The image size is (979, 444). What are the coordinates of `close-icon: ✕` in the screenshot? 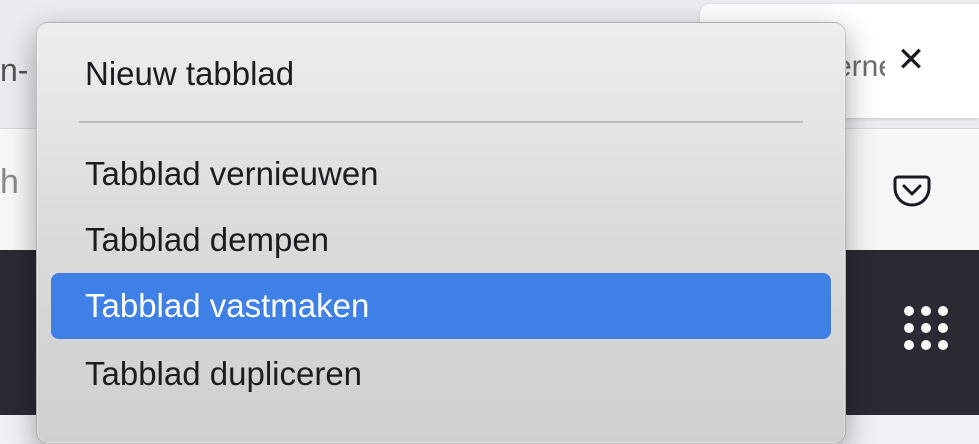 It's located at (911, 60).